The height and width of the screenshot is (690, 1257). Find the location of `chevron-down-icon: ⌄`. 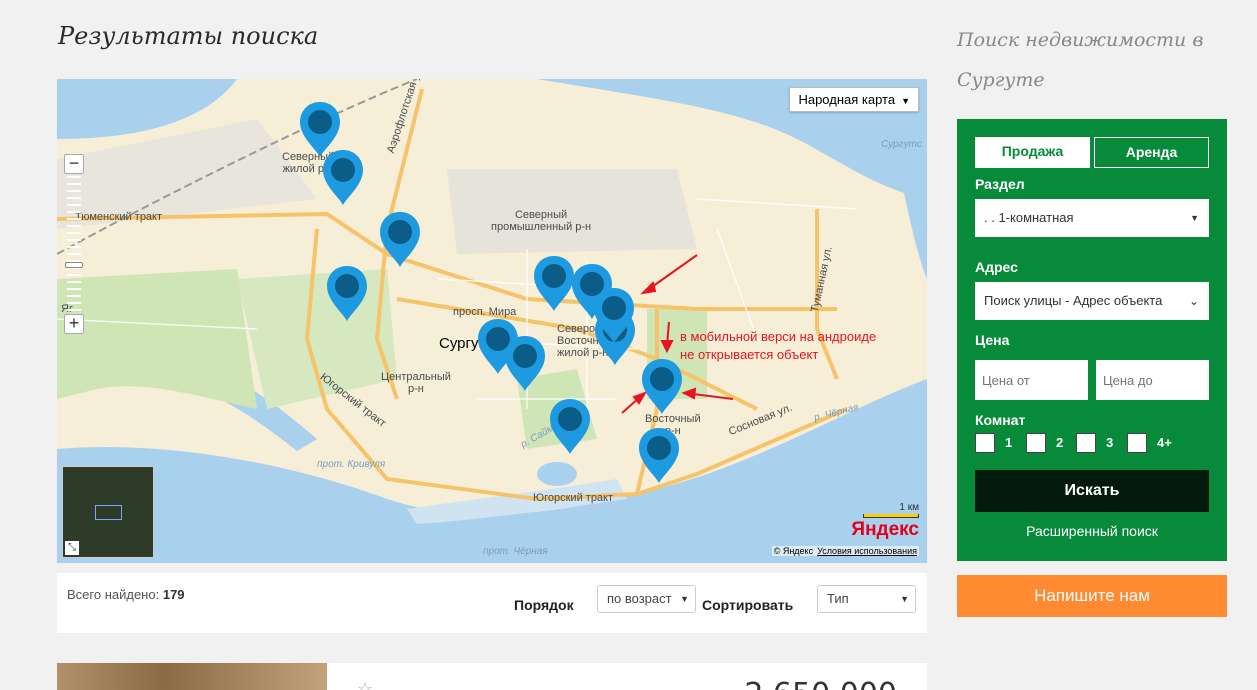

chevron-down-icon: ⌄ is located at coordinates (1193, 301).